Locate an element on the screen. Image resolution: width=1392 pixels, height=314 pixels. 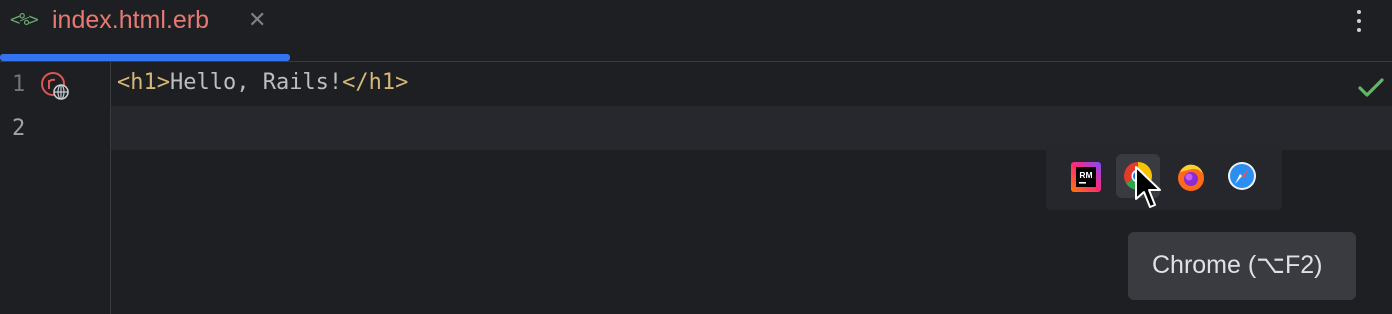
tooltip-text: Chrome (⌥F2) is located at coordinates (1237, 265).